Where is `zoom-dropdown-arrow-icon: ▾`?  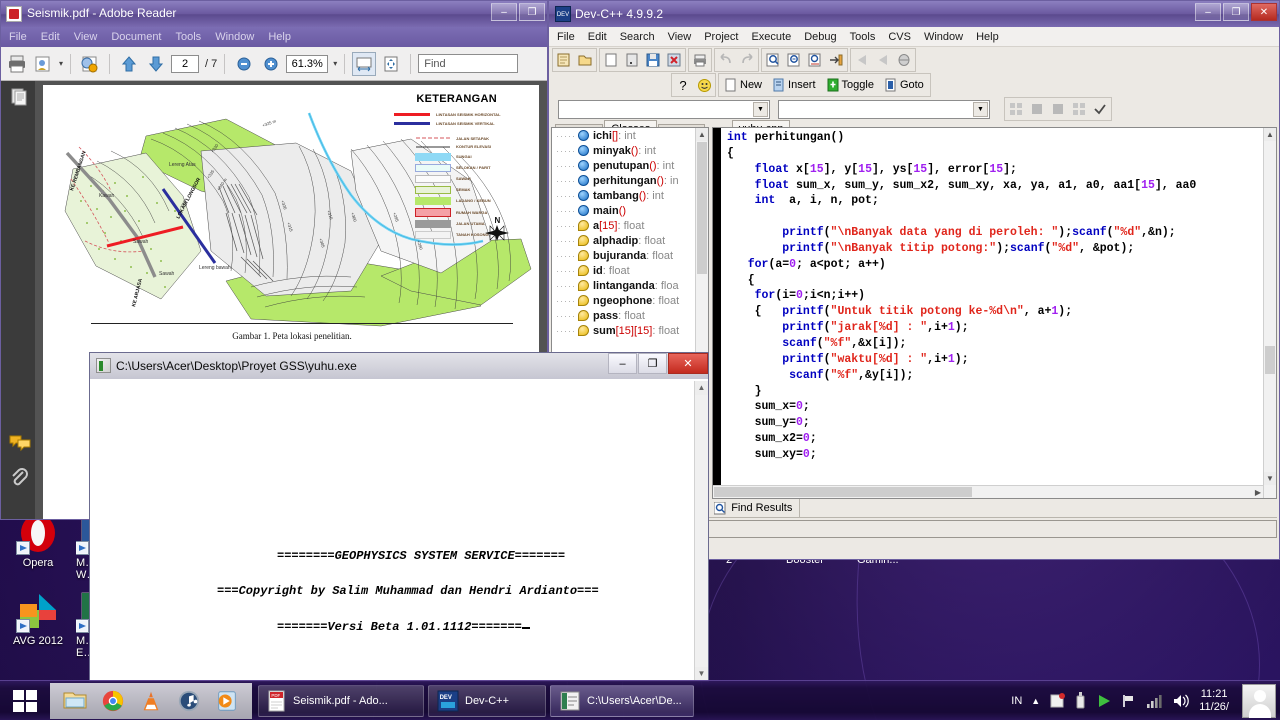 zoom-dropdown-arrow-icon: ▾ is located at coordinates (335, 63).